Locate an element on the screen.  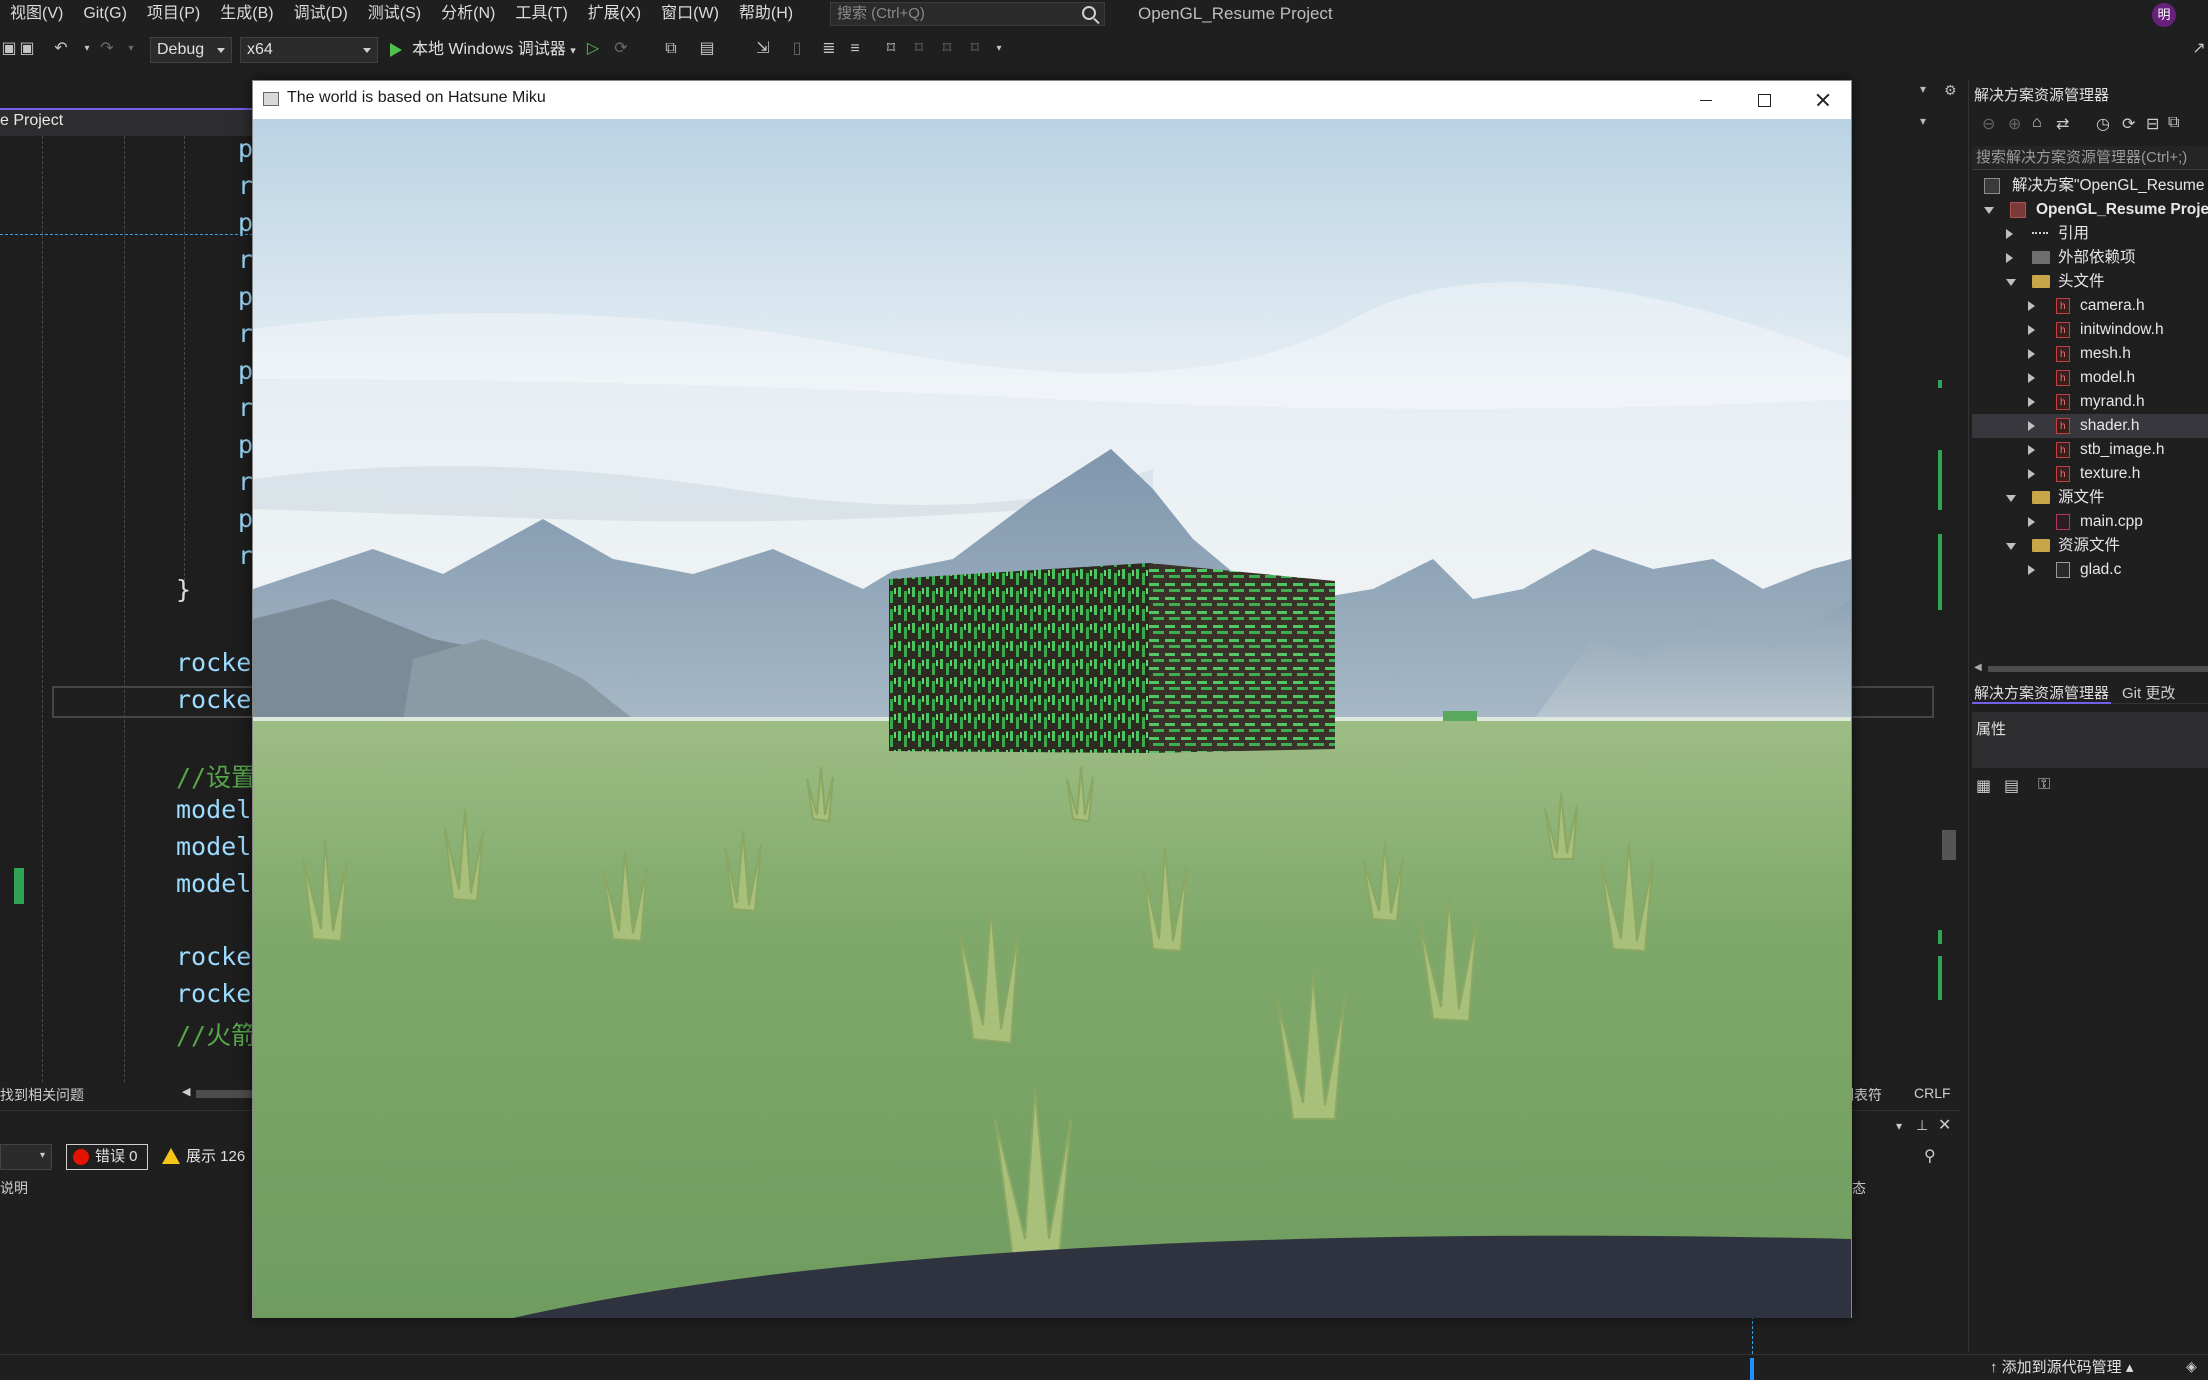
menu-git: Git(G) is located at coordinates (105, 14).